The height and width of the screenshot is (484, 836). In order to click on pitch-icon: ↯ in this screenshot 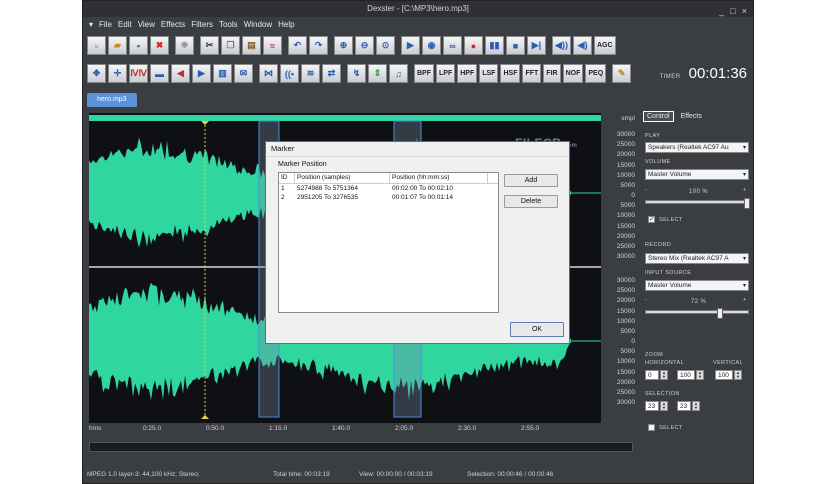, I will do `click(356, 73)`.